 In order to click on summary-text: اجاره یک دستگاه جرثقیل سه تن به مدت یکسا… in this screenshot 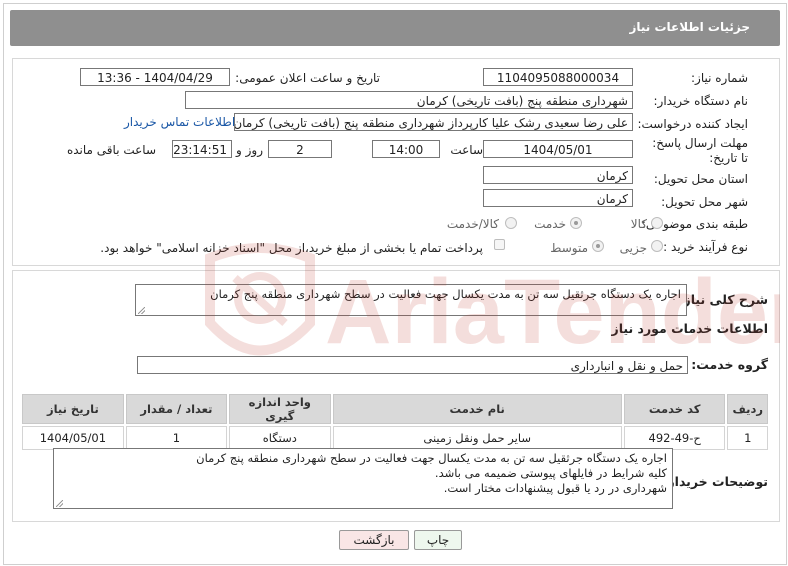, I will do `click(445, 294)`.